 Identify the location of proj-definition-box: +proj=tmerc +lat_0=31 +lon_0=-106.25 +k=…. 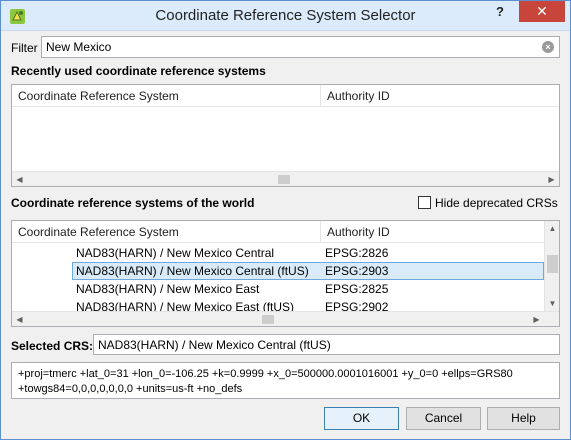
(285, 380).